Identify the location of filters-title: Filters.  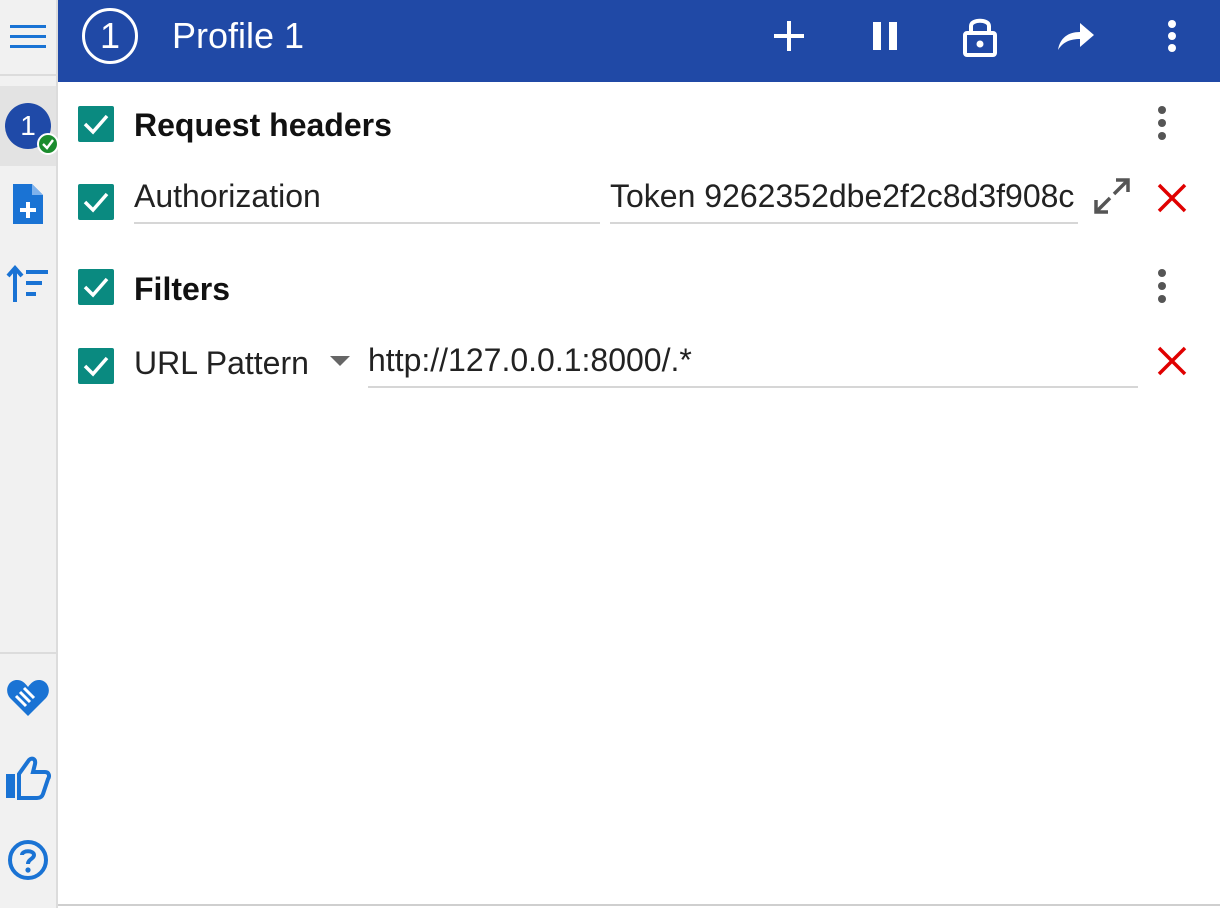
(182, 289).